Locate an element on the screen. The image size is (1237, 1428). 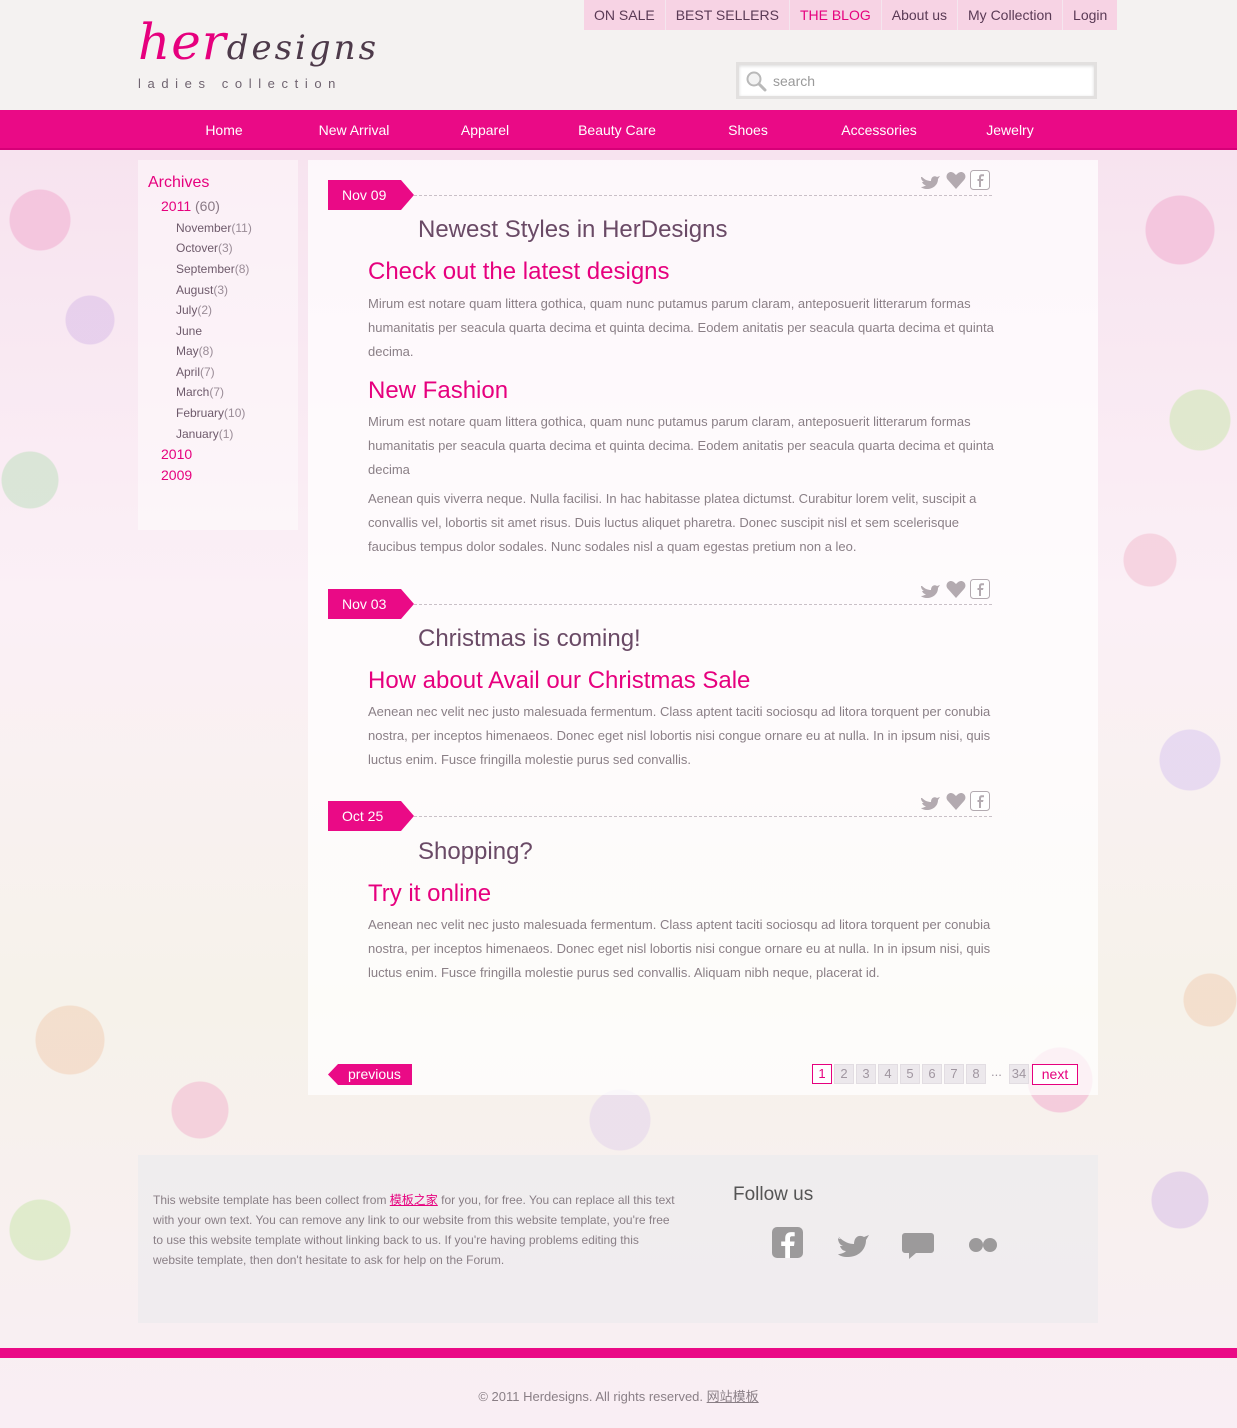
page-2: 2 is located at coordinates (844, 1074).